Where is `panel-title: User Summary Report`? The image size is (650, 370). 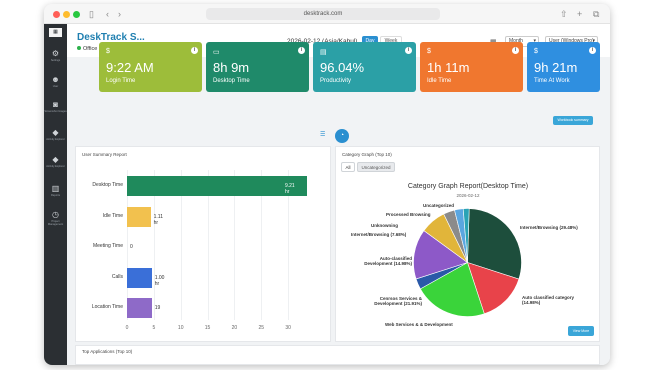
panel-title: User Summary Report is located at coordinates (104, 154).